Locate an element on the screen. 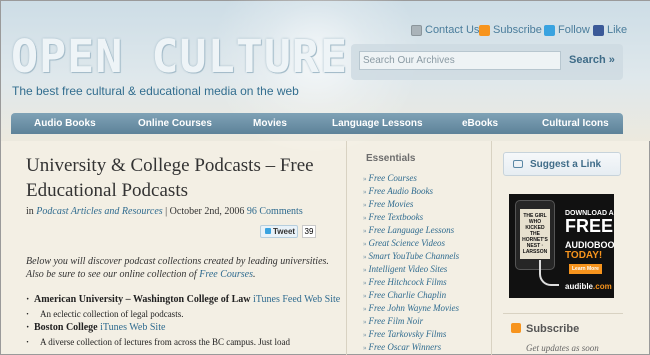  university-links: iTunes Web Site is located at coordinates (132, 327).